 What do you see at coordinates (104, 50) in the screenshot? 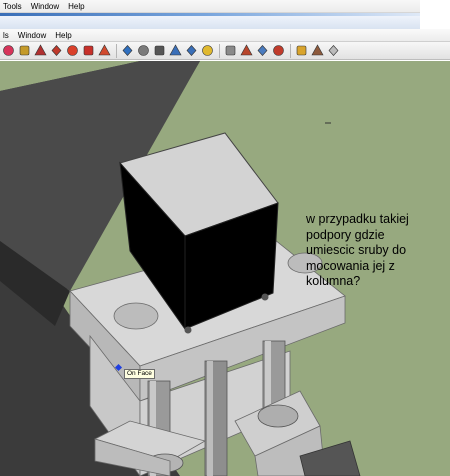
I see `offset-icon` at bounding box center [104, 50].